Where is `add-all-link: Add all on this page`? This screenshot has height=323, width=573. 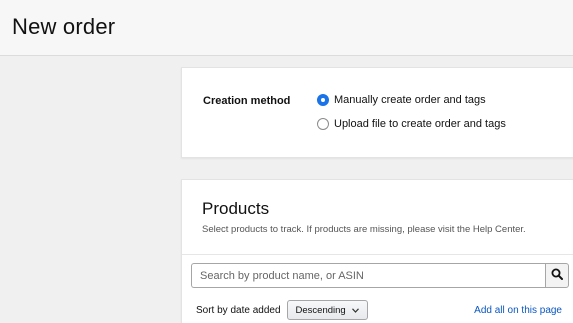 add-all-link: Add all on this page is located at coordinates (518, 310).